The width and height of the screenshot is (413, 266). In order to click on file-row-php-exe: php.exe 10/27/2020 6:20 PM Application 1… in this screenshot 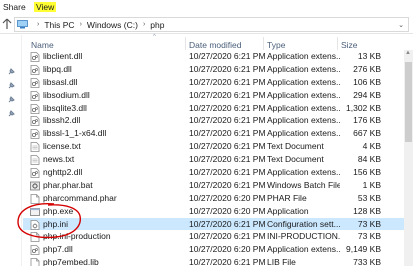, I will do `click(218, 211)`.